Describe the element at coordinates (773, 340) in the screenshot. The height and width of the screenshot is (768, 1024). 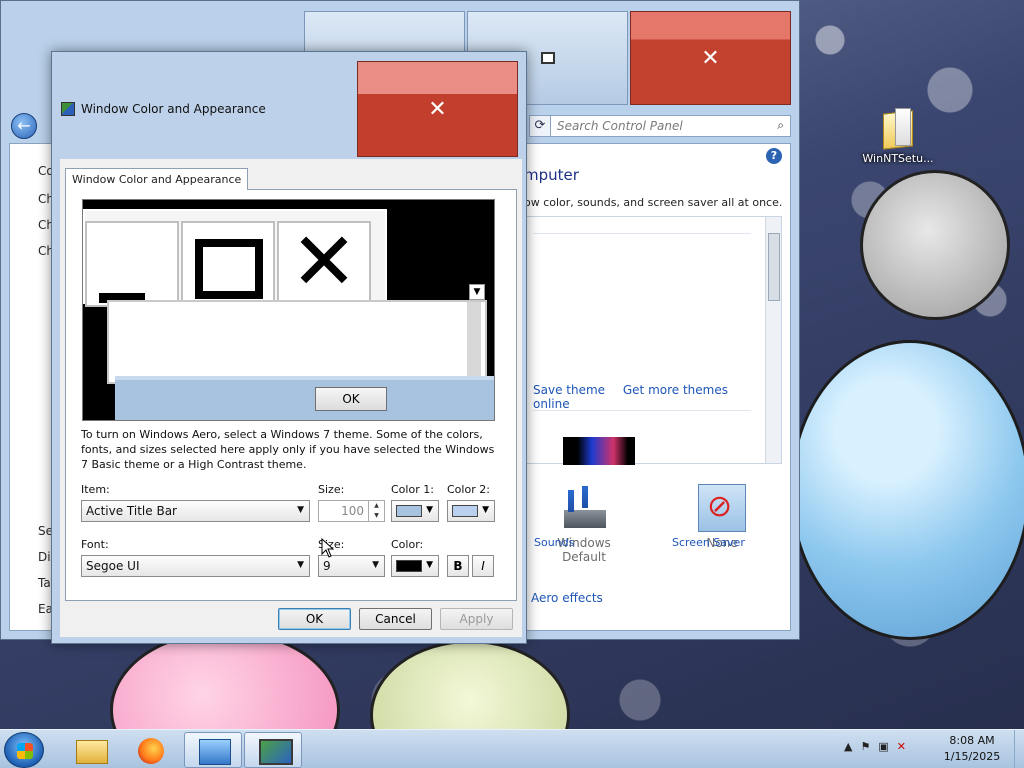
I see `themes-scrollbar` at that location.